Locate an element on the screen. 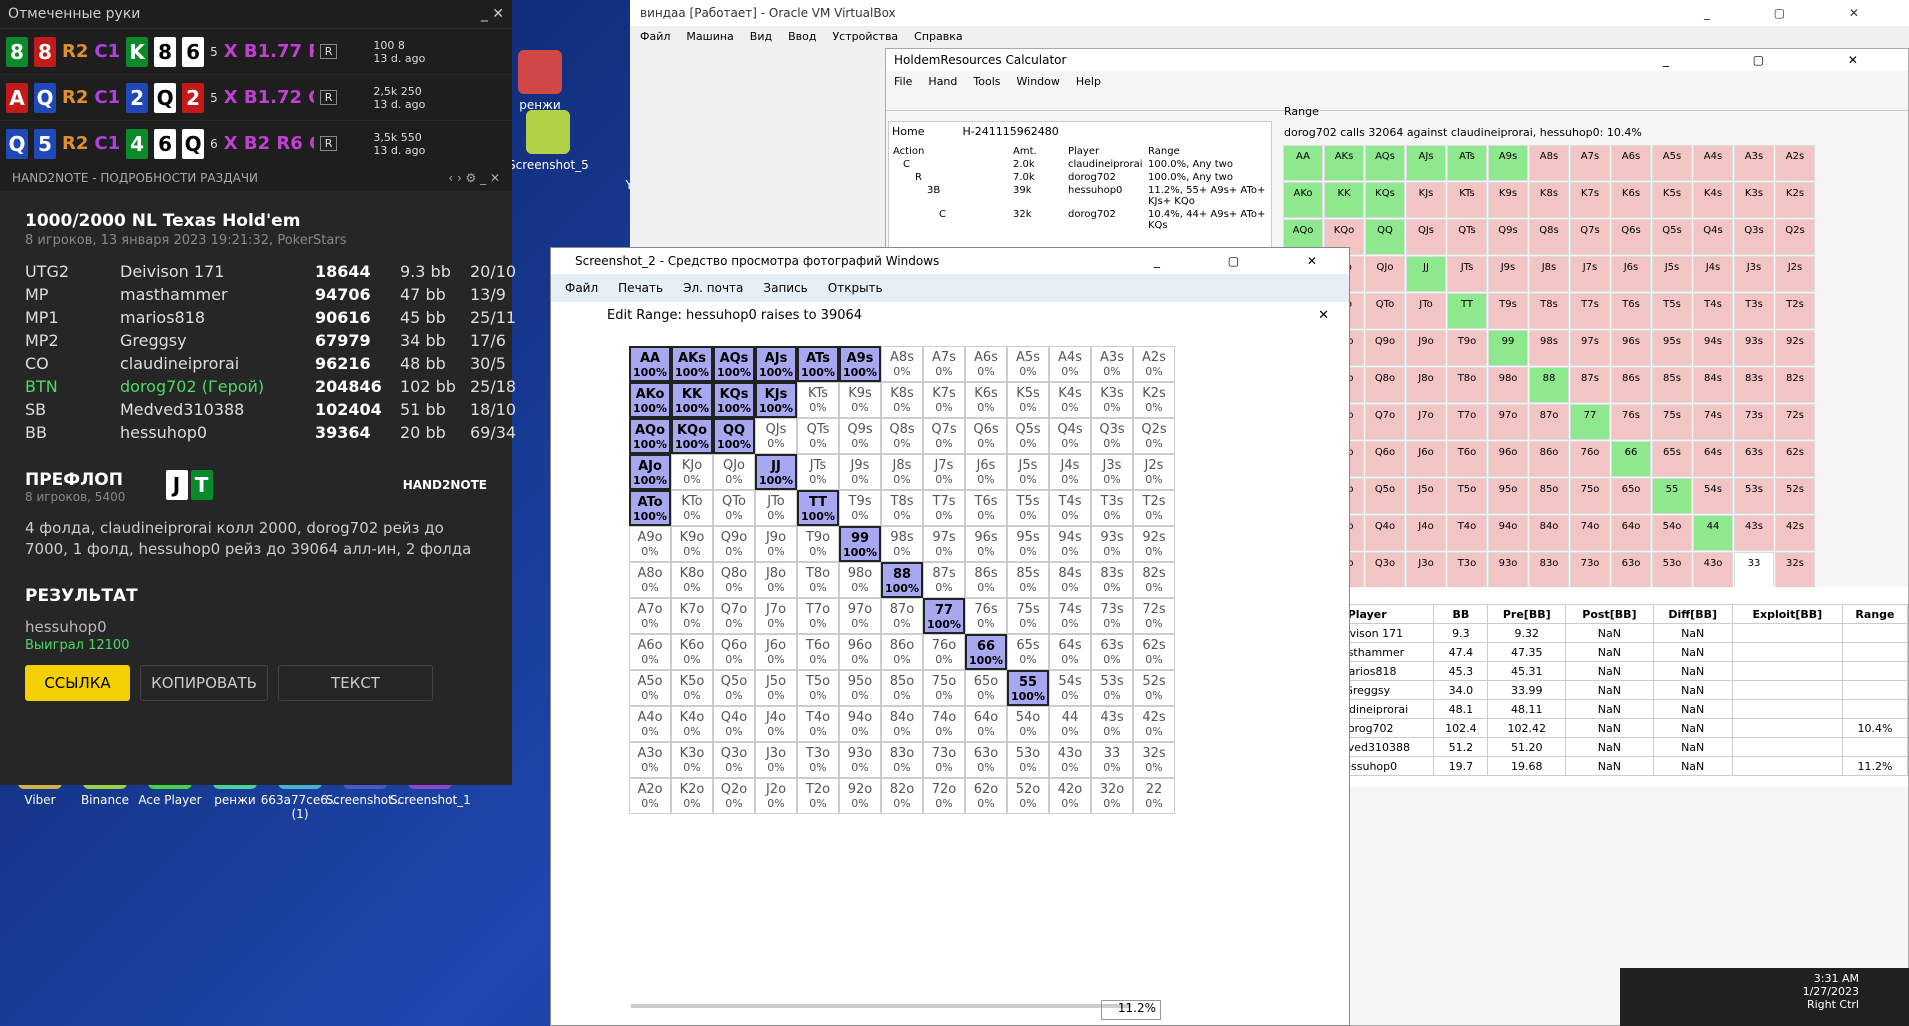  edit-range-cell: T3o 0% is located at coordinates (818, 760).